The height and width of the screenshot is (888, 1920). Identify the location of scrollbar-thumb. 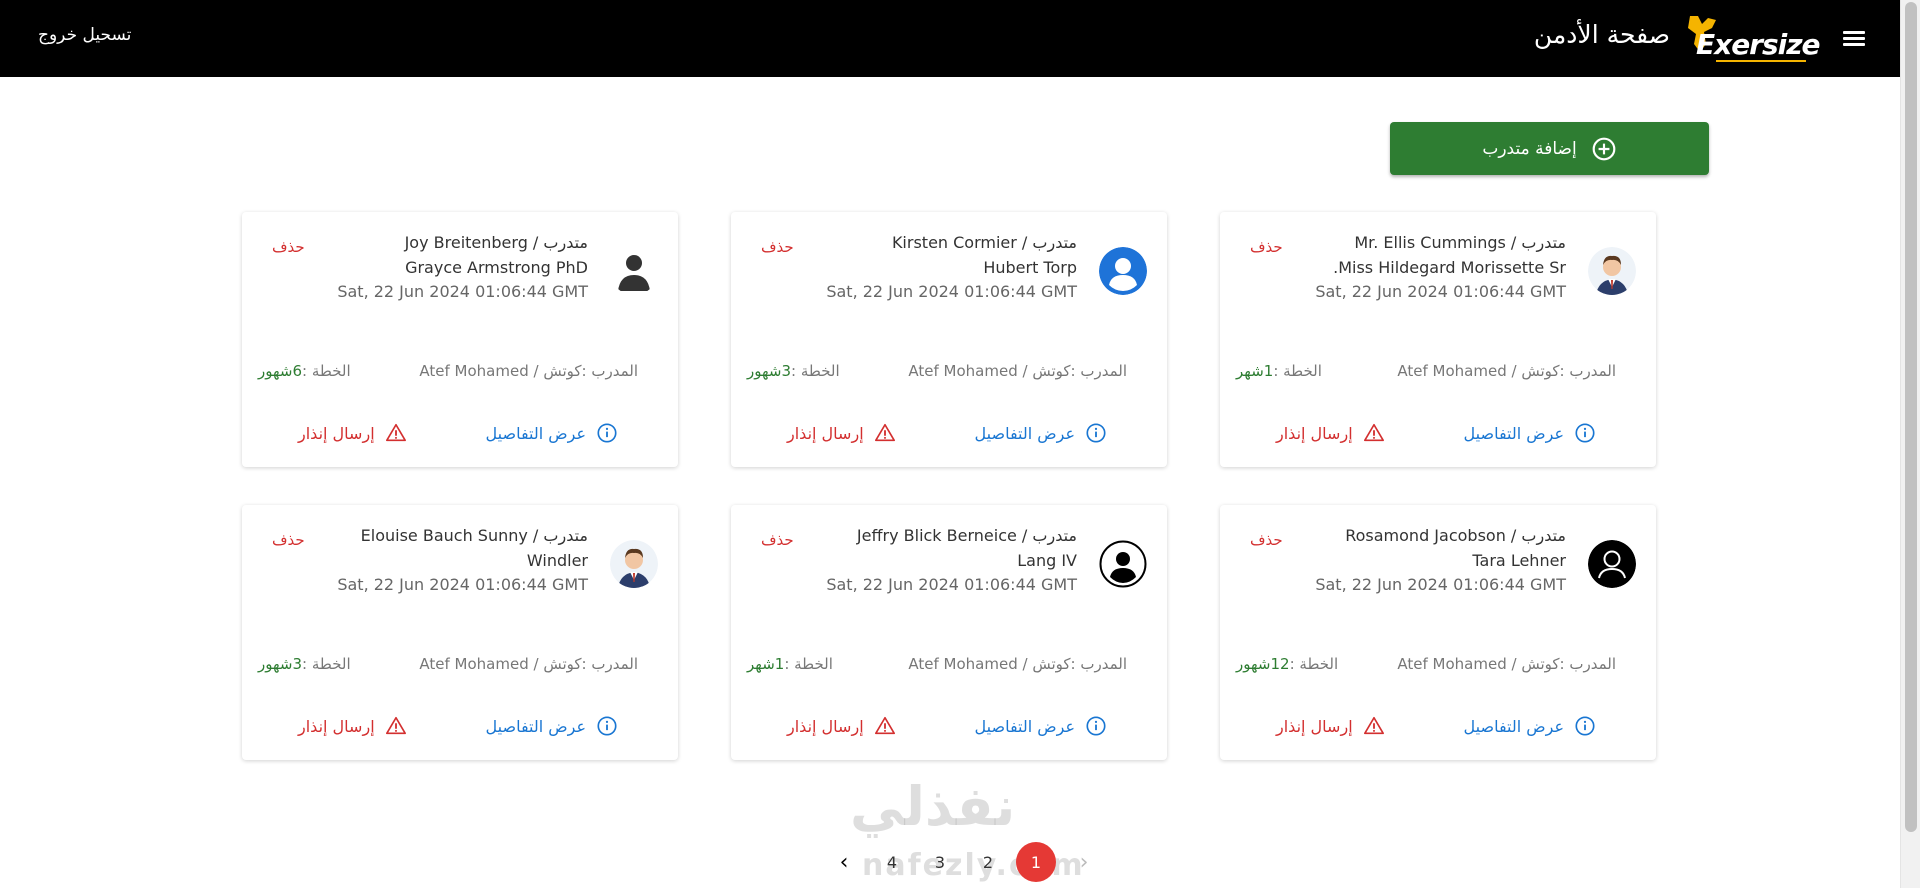
(1911, 417).